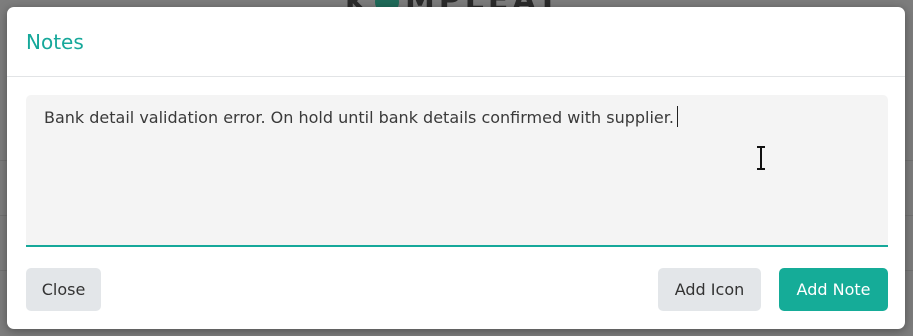  What do you see at coordinates (55, 42) in the screenshot?
I see `modal-title: Notes` at bounding box center [55, 42].